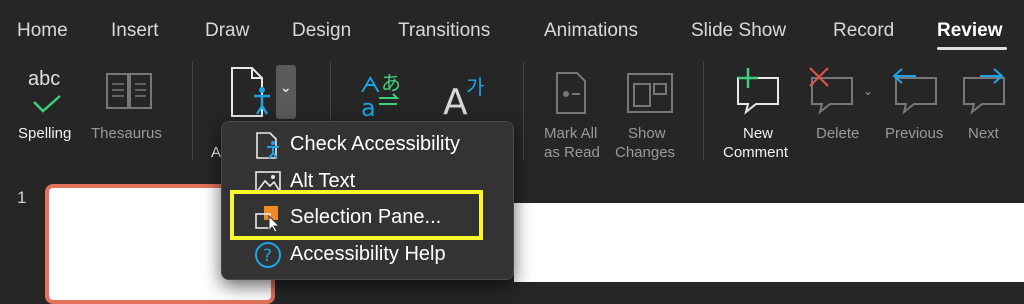  I want to click on spelling-button: abc, so click(50, 94).